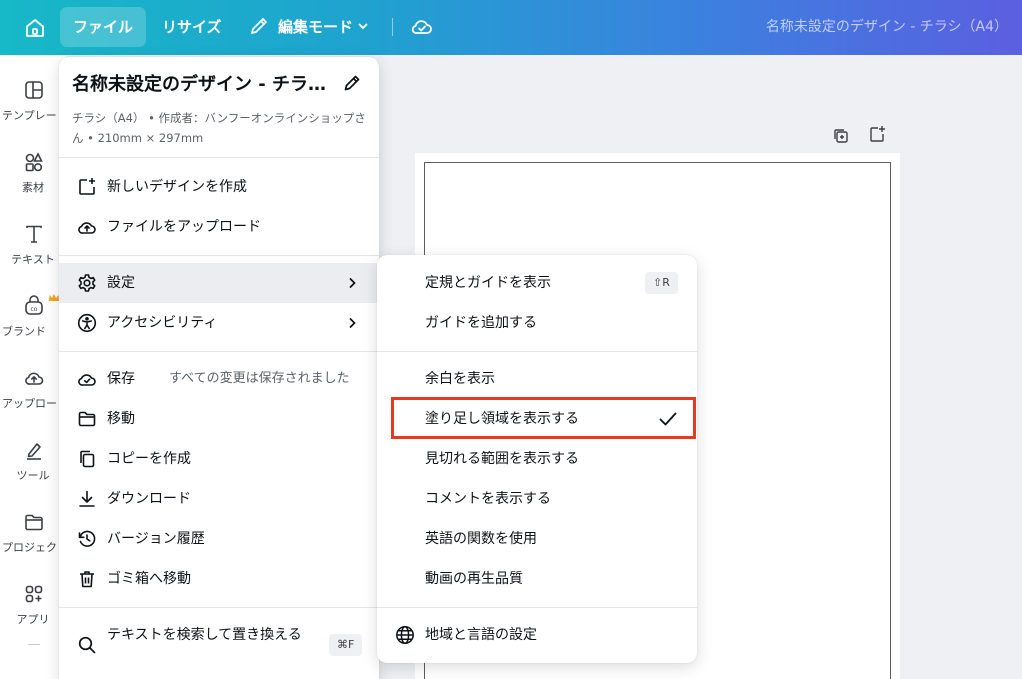 The width and height of the screenshot is (1022, 679). I want to click on sidebar-item-label: 素材, so click(33, 187).